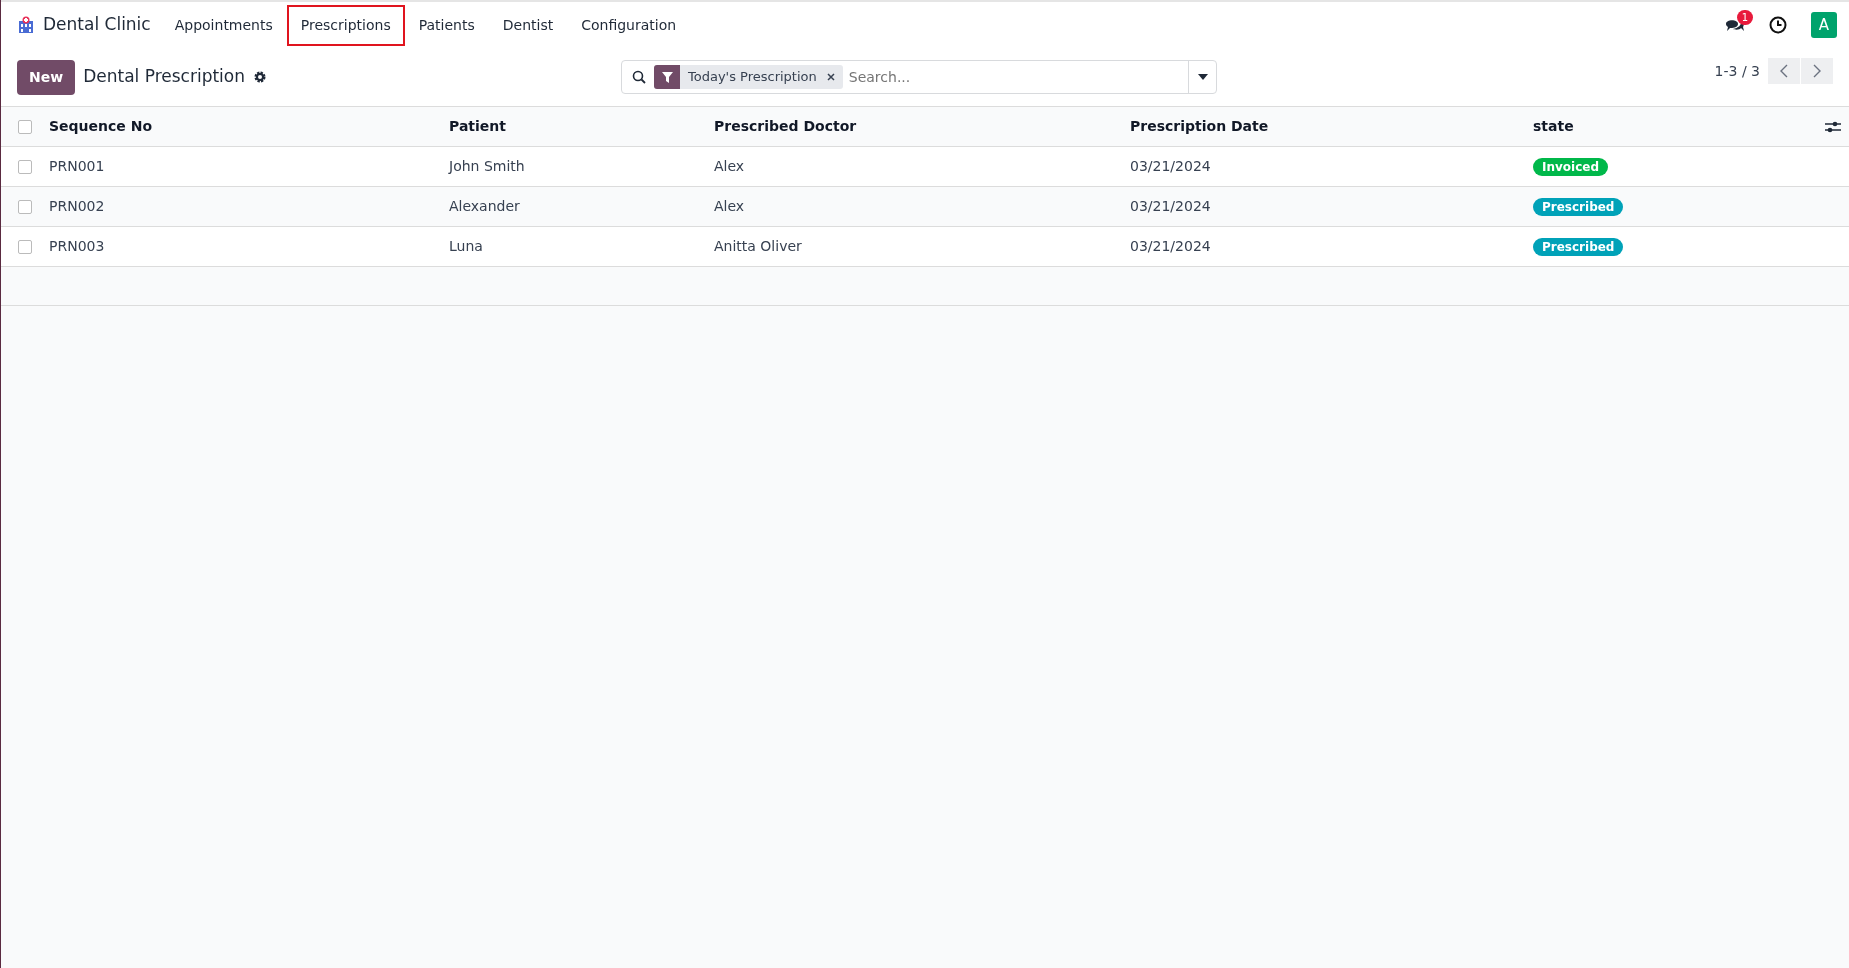 This screenshot has height=968, width=1849. Describe the element at coordinates (164, 77) in the screenshot. I see `page-title: Dental Prescription` at that location.